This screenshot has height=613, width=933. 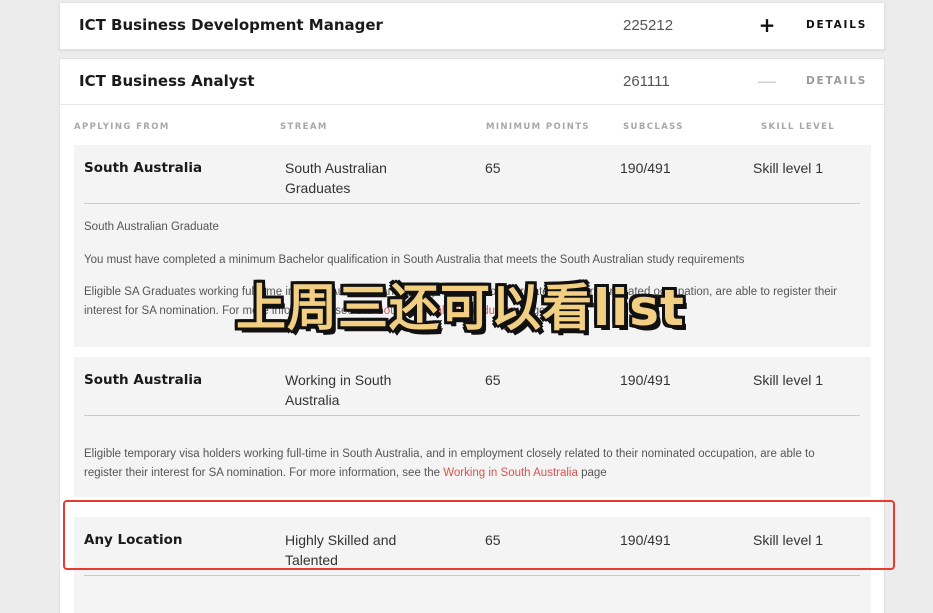 What do you see at coordinates (151, 227) in the screenshot?
I see `stream-subtitle: South Australian Graduate` at bounding box center [151, 227].